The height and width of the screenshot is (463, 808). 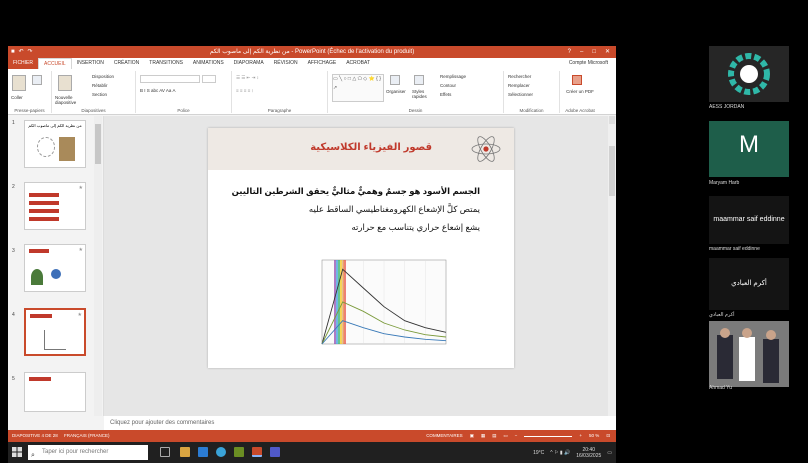 I want to click on tab-fichier: FICHIER, so click(x=23, y=63).